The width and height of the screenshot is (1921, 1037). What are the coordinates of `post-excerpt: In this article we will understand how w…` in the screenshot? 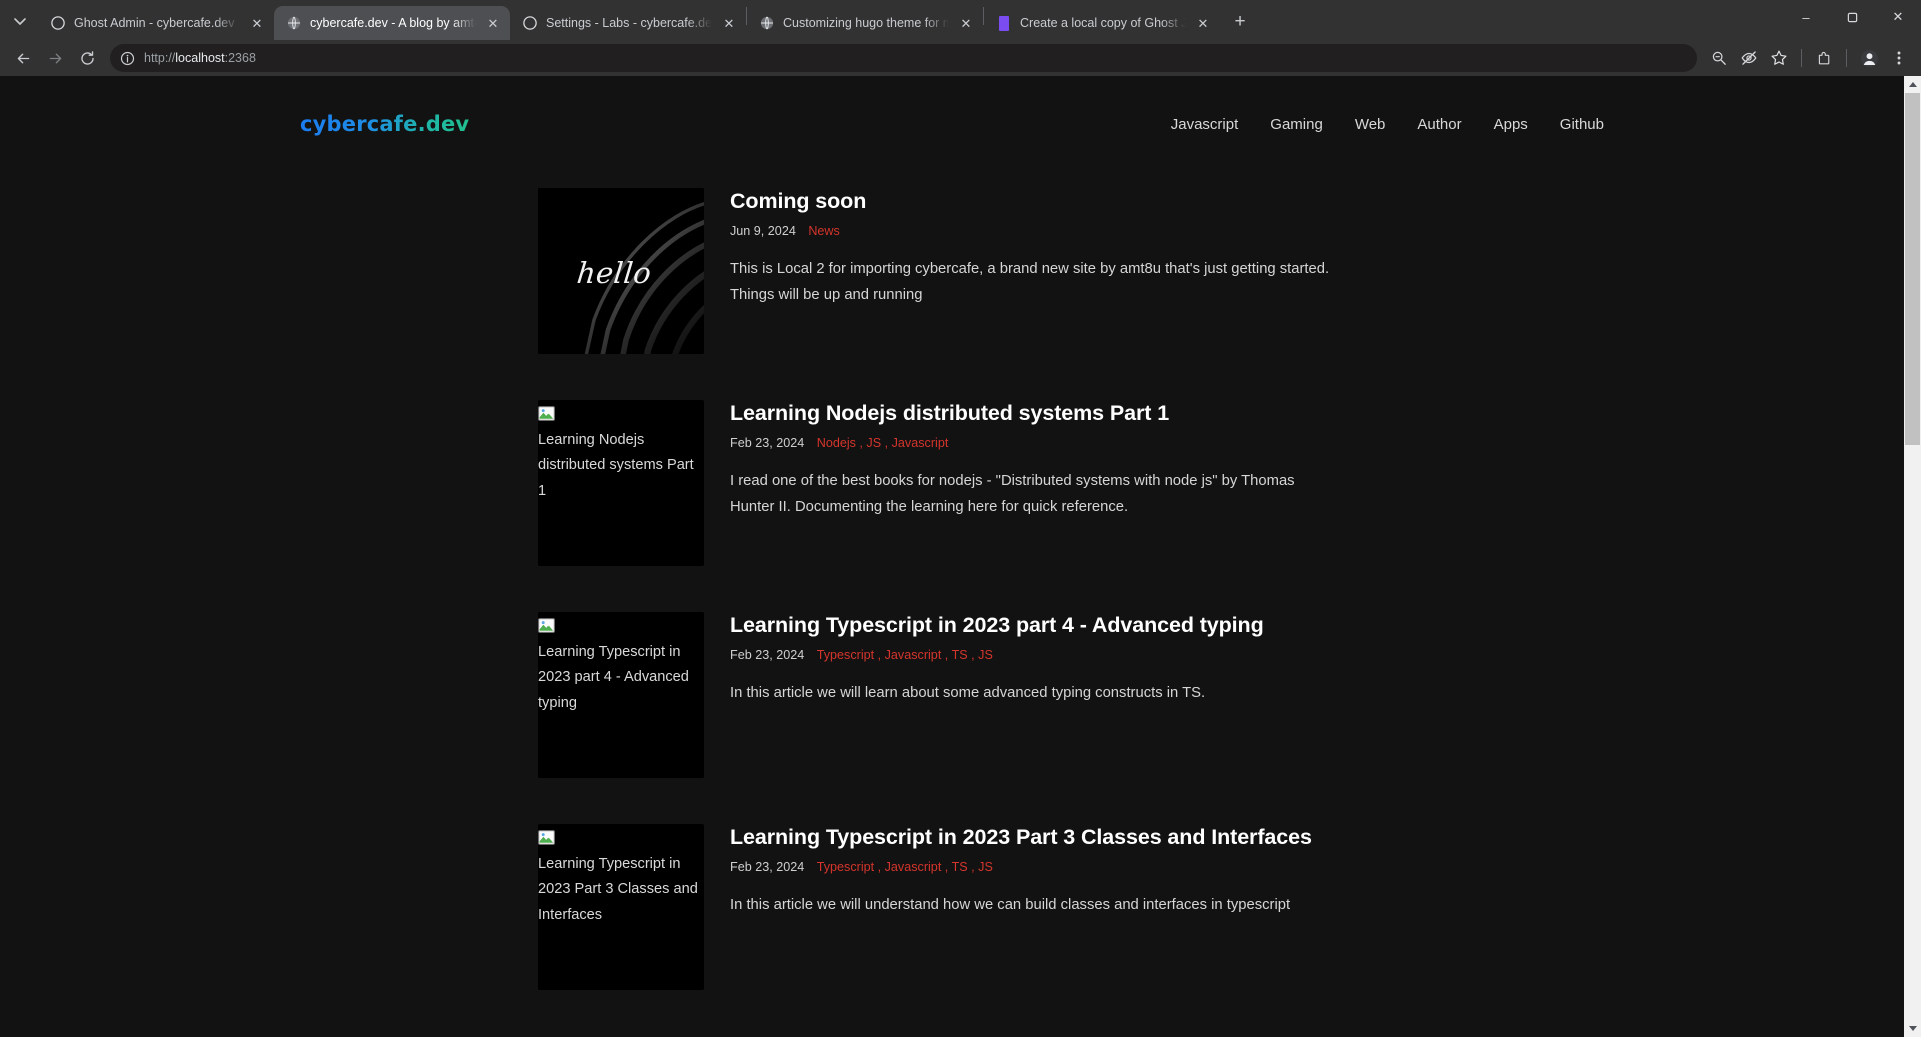 It's located at (1010, 904).